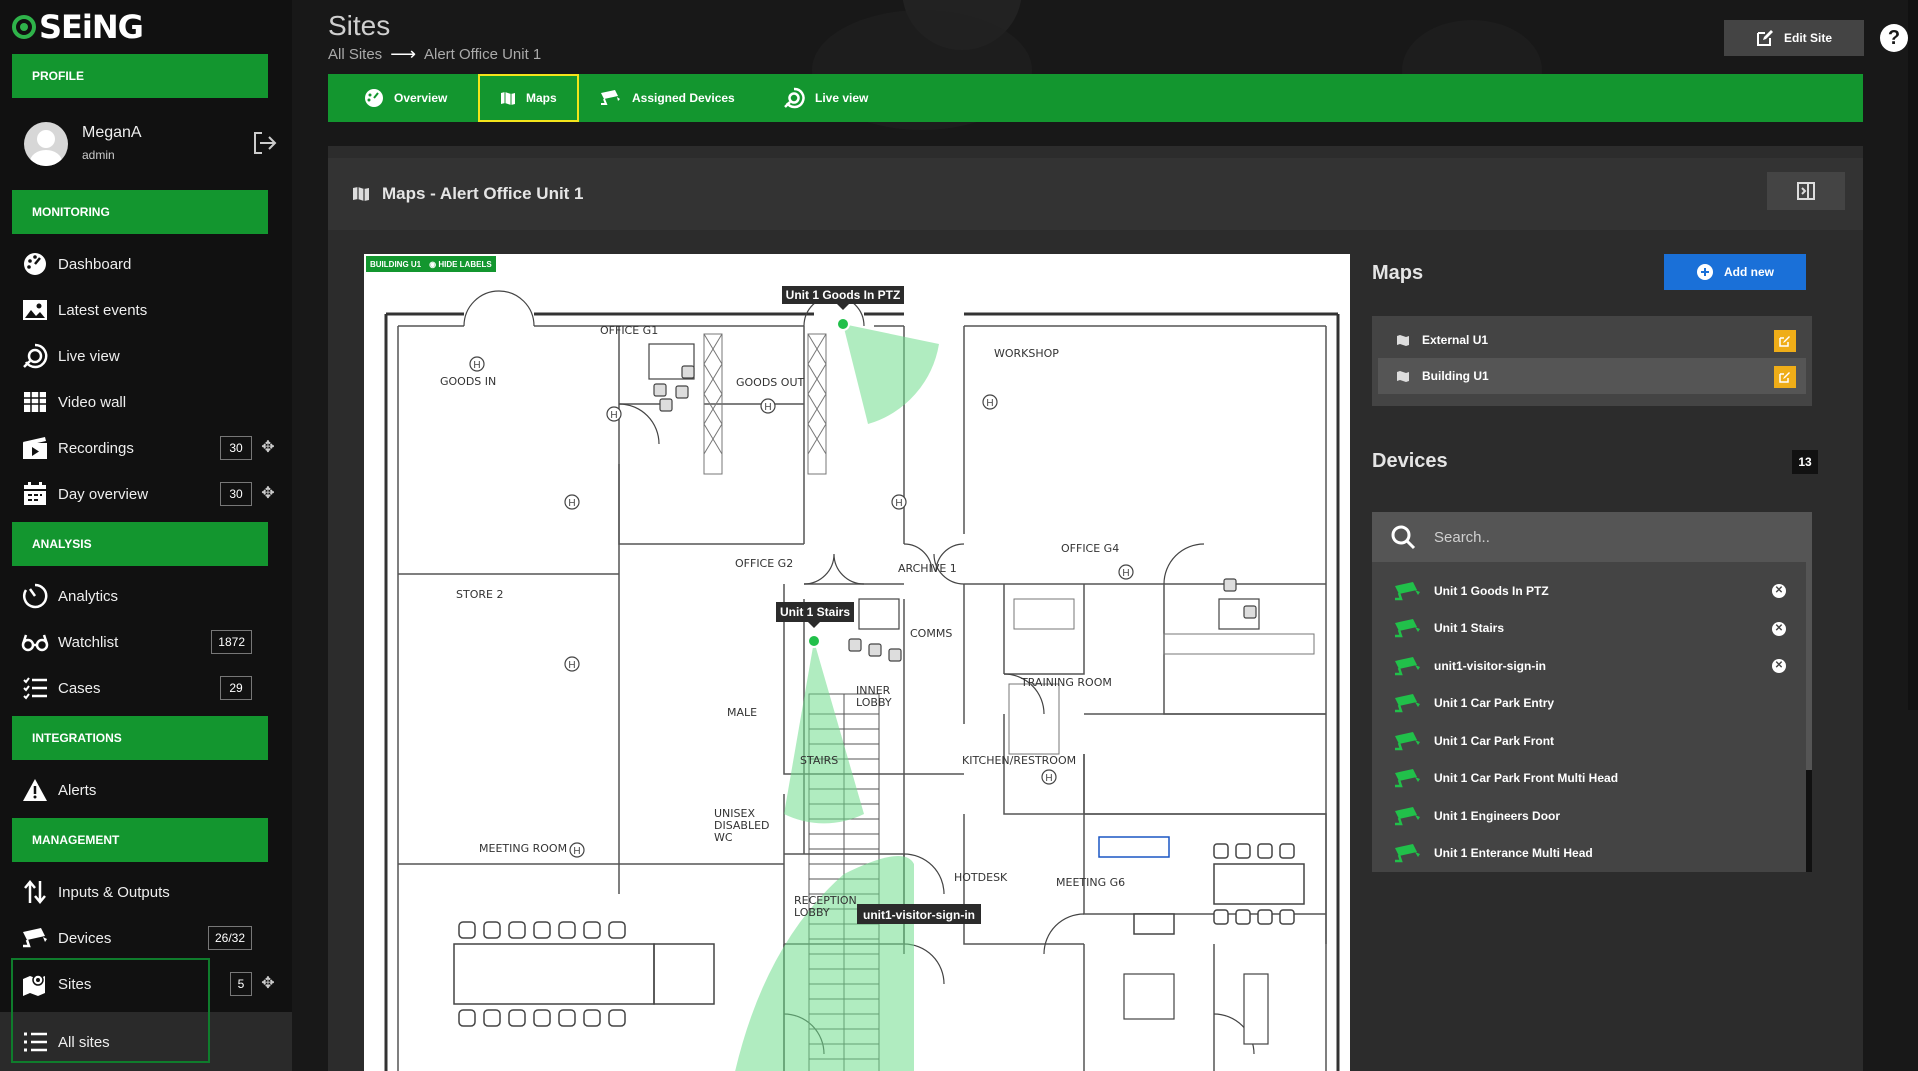 This screenshot has width=1918, height=1071. Describe the element at coordinates (359, 25) in the screenshot. I see `page-title: Sites` at that location.